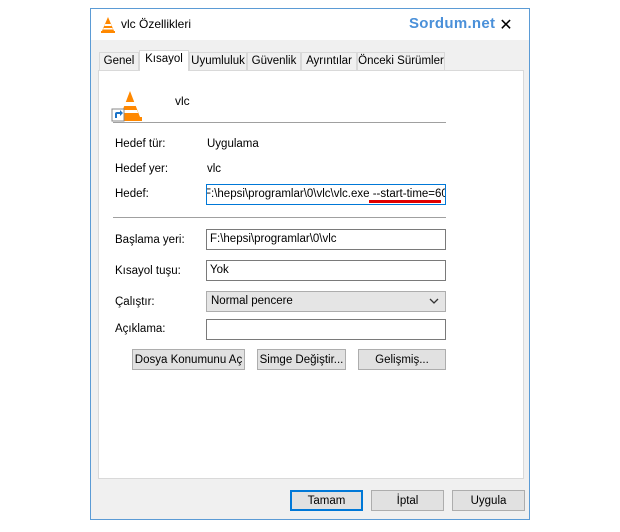  What do you see at coordinates (407, 500) in the screenshot?
I see `cancel-button: İptal` at bounding box center [407, 500].